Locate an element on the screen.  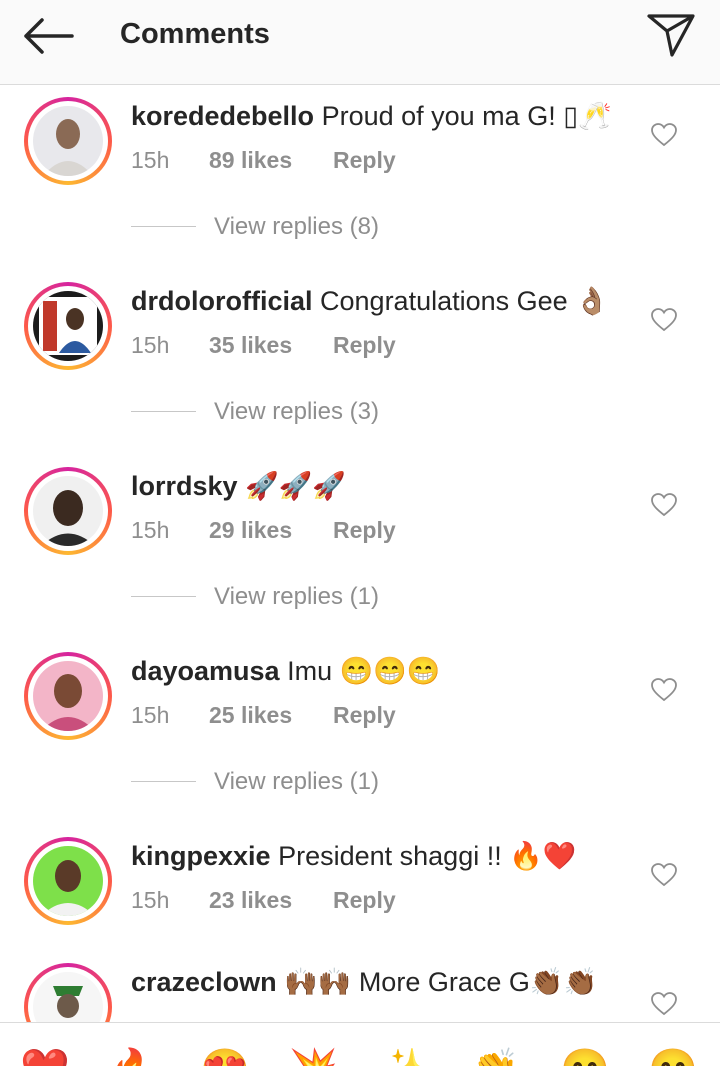
comment-body: drdolorofficial Congratulations Gee 👌🏽 is located at coordinates (370, 301).